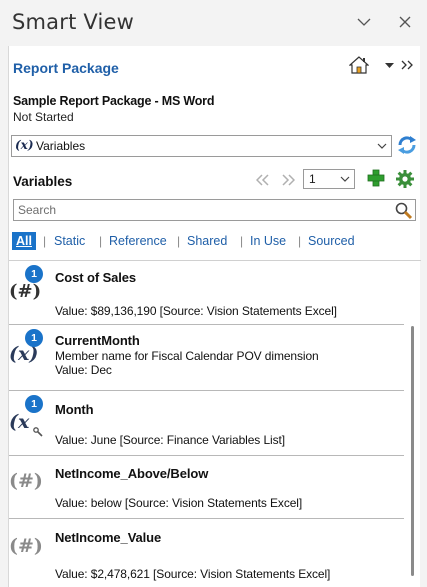 The image size is (427, 587). I want to click on settings-icon, so click(405, 179).